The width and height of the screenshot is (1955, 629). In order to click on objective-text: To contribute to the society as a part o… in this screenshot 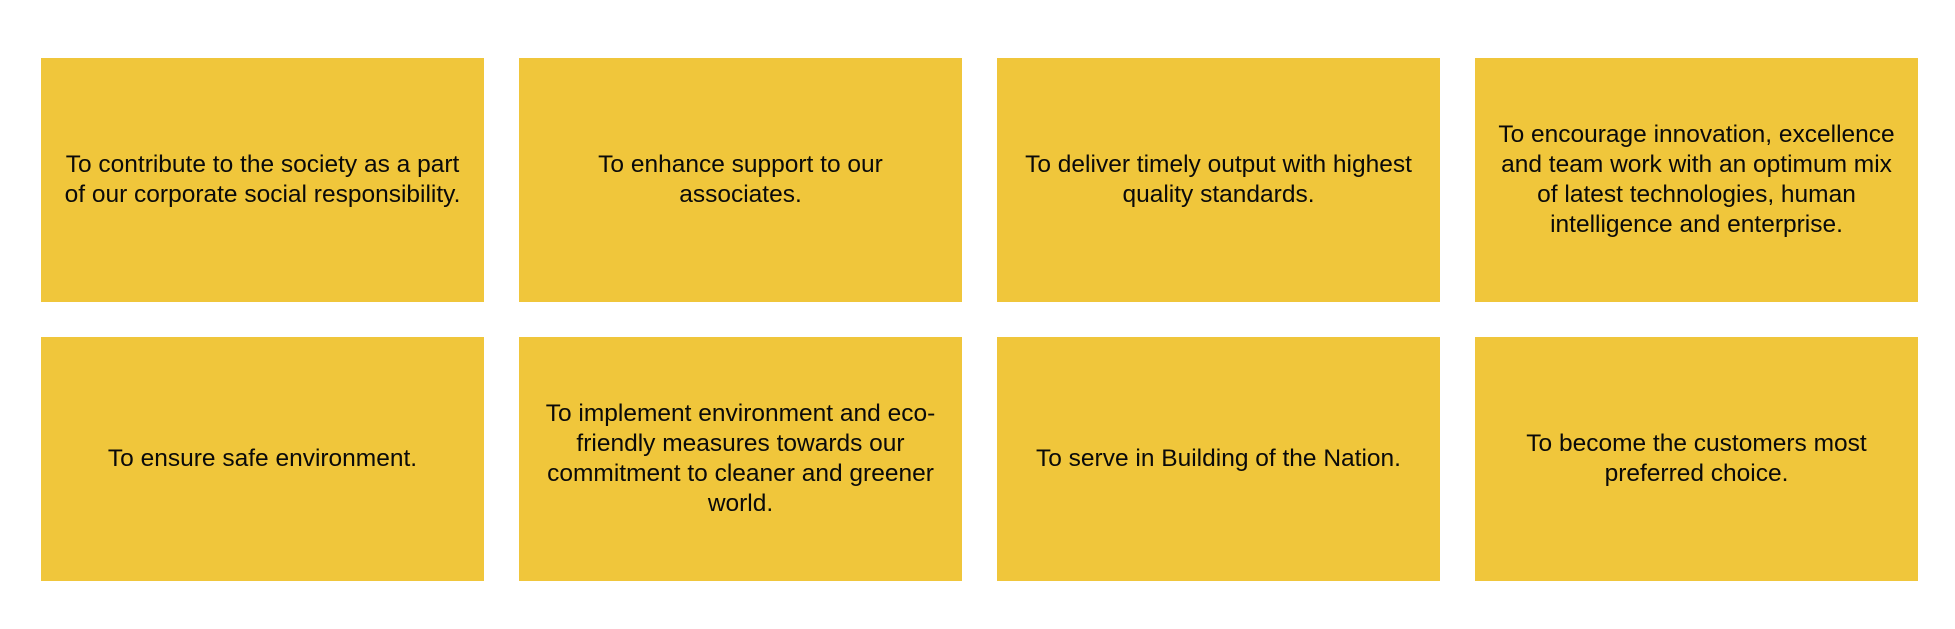, I will do `click(262, 179)`.